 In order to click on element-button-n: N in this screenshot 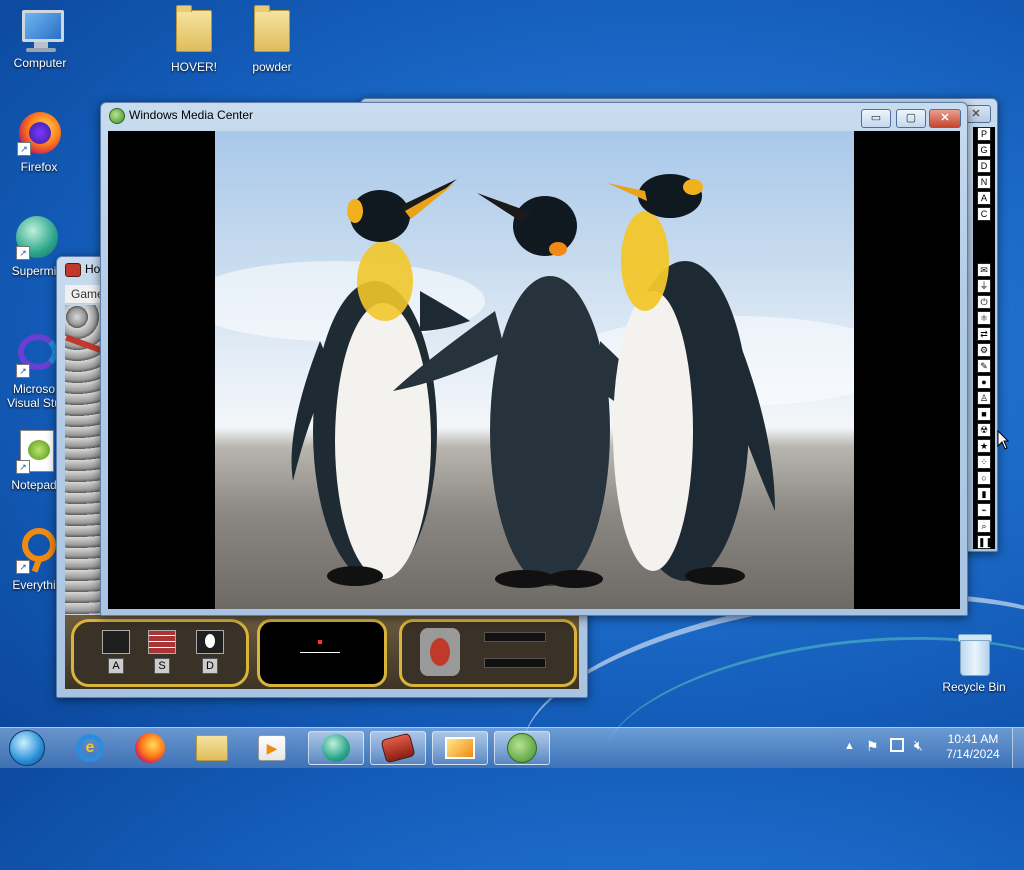, I will do `click(984, 182)`.